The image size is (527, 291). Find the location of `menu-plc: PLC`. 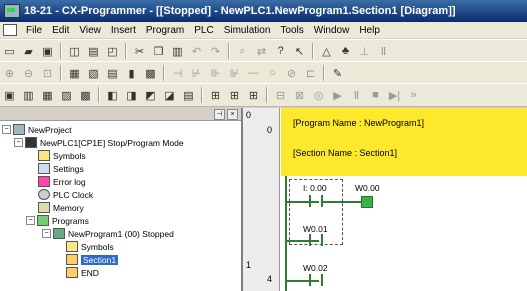

menu-plc: PLC is located at coordinates (203, 30).